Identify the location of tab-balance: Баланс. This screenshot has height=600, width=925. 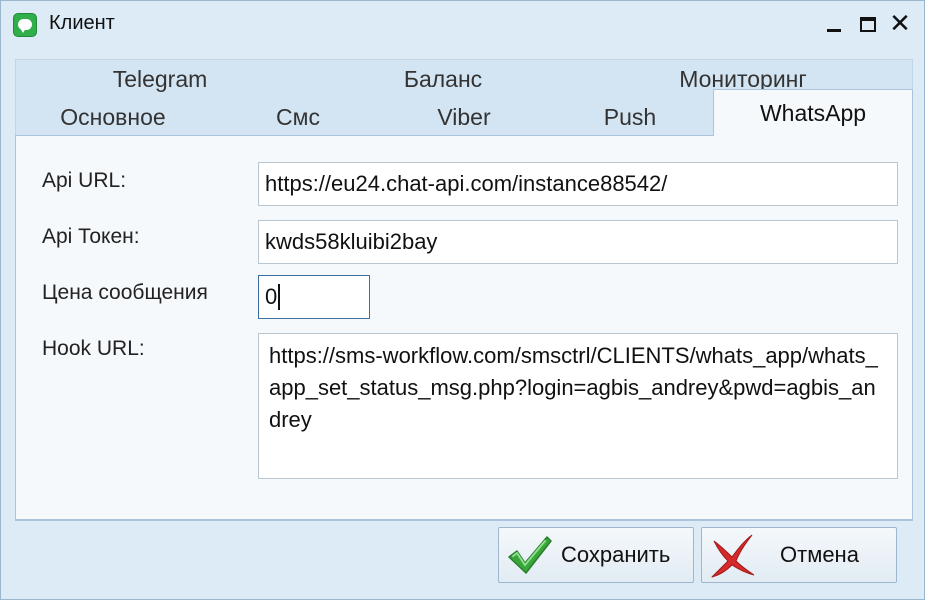
(443, 79).